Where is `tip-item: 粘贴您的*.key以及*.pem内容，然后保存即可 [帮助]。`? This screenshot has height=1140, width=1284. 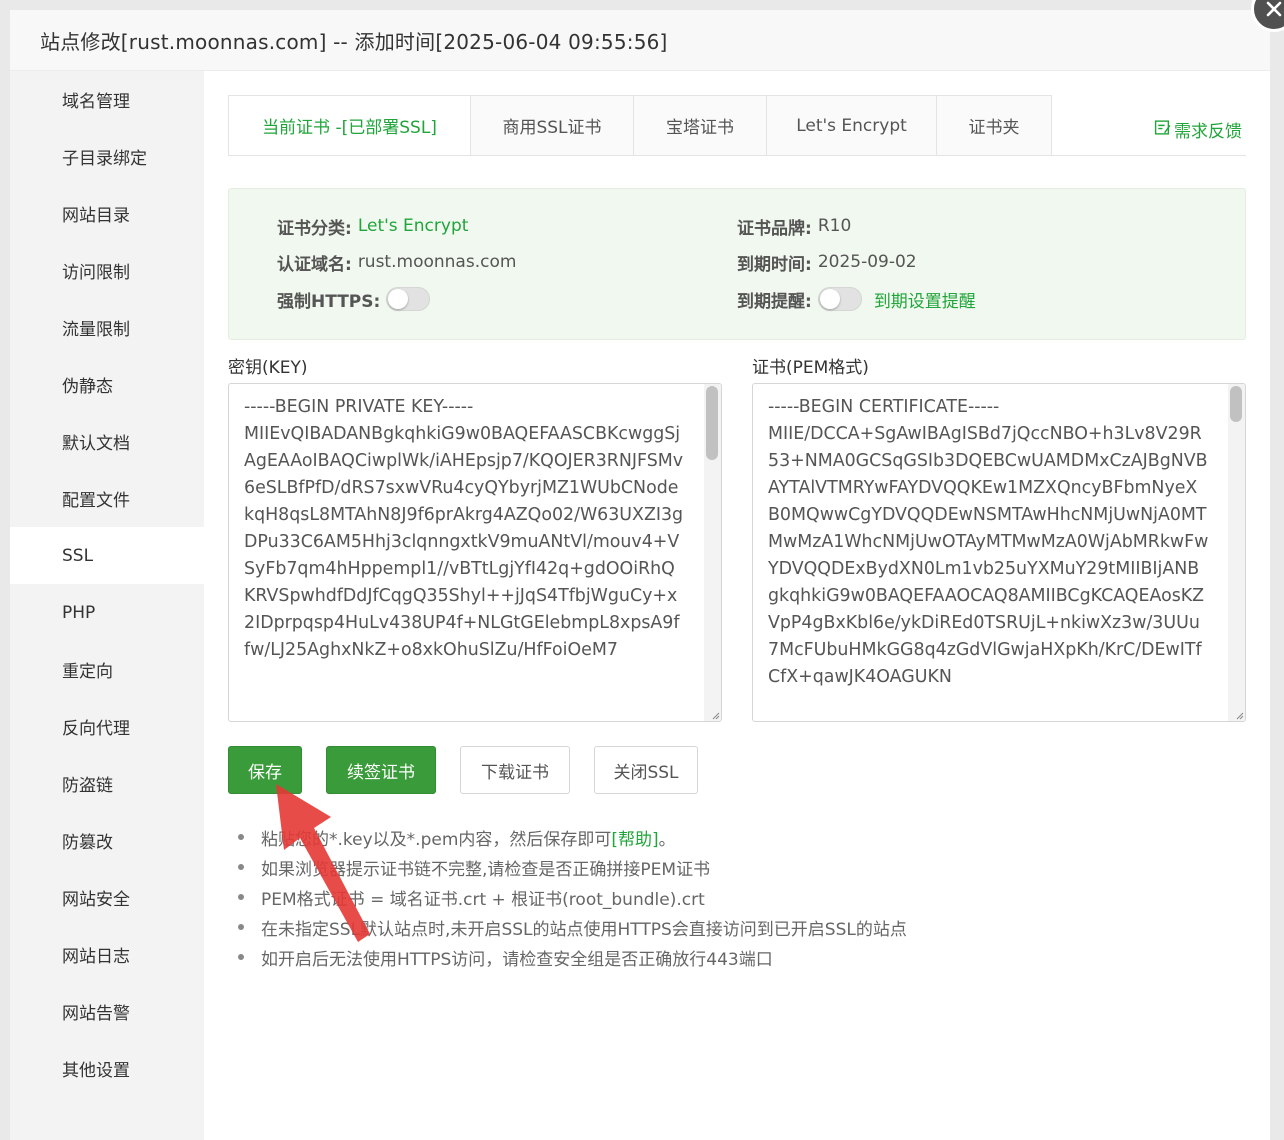
tip-item: 粘贴您的*.key以及*.pem内容，然后保存即可 [帮助]。 is located at coordinates (572, 837).